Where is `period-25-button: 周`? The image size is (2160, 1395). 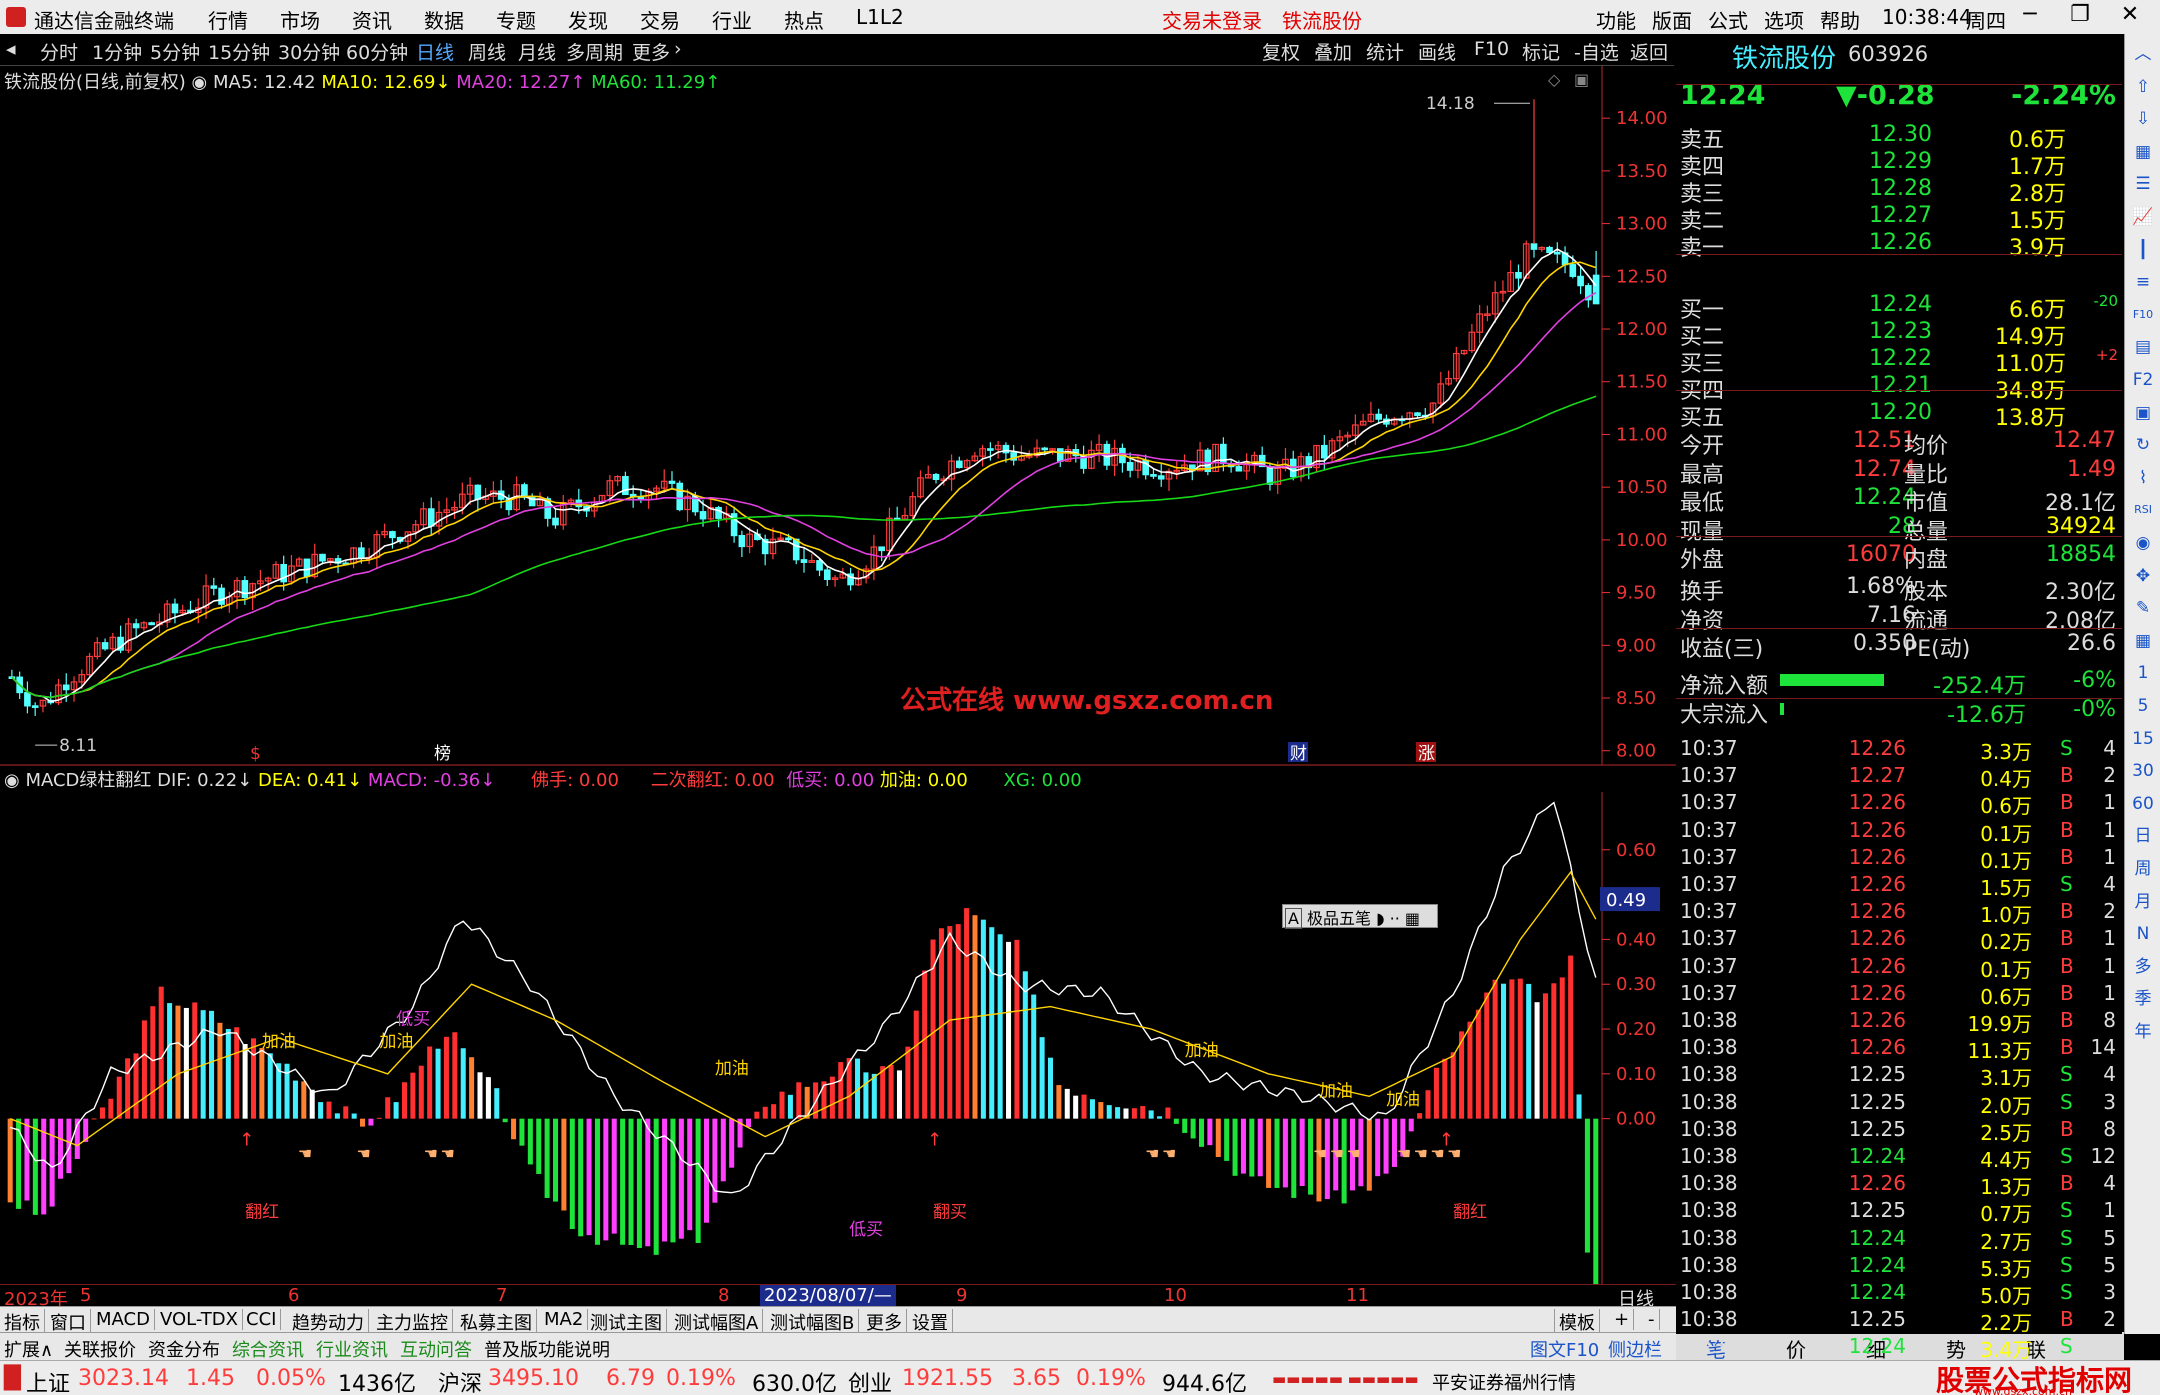
period-25-button: 周 is located at coordinates (2143, 869).